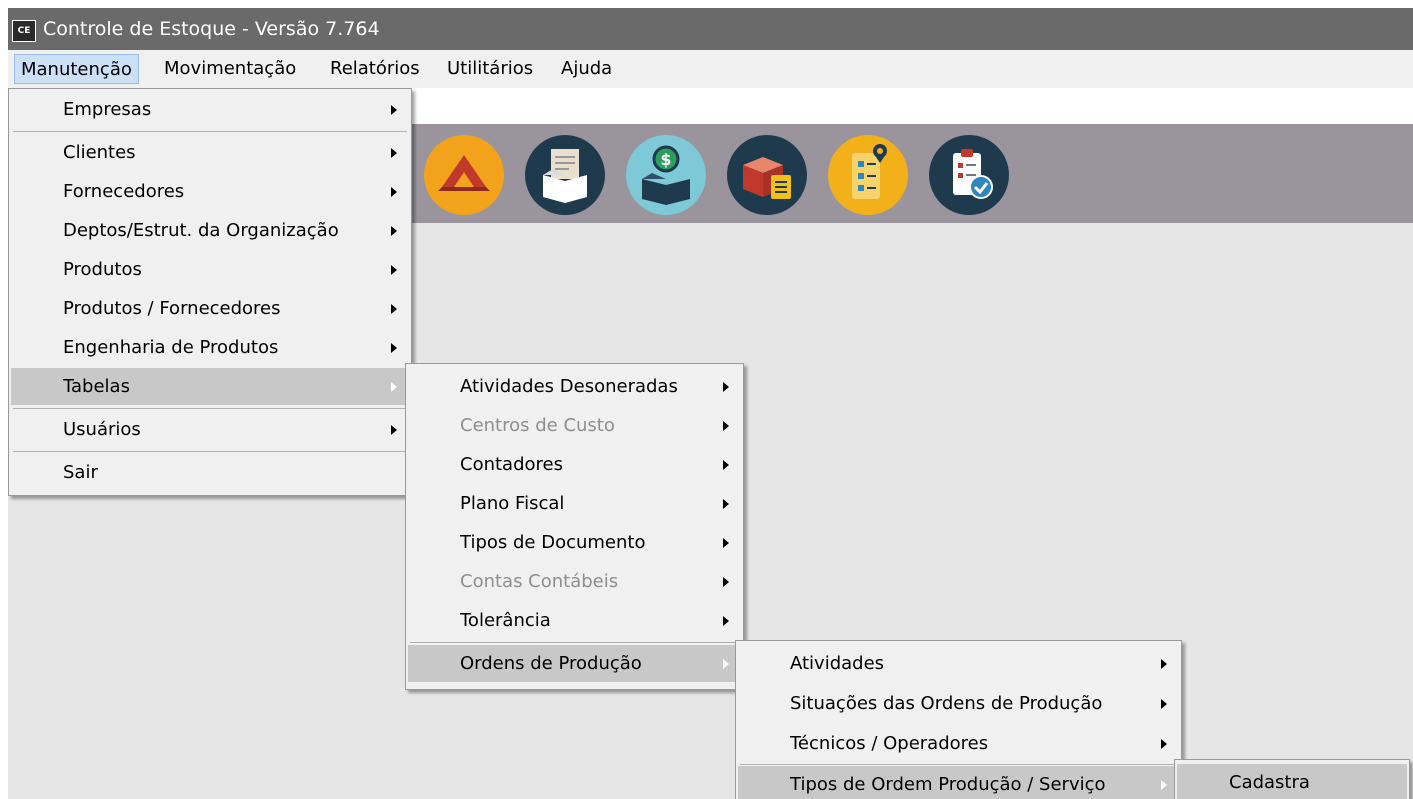 The image size is (1413, 799). Describe the element at coordinates (211, 29) in the screenshot. I see `window-title: Controle de Estoque - Versão 7.764` at that location.